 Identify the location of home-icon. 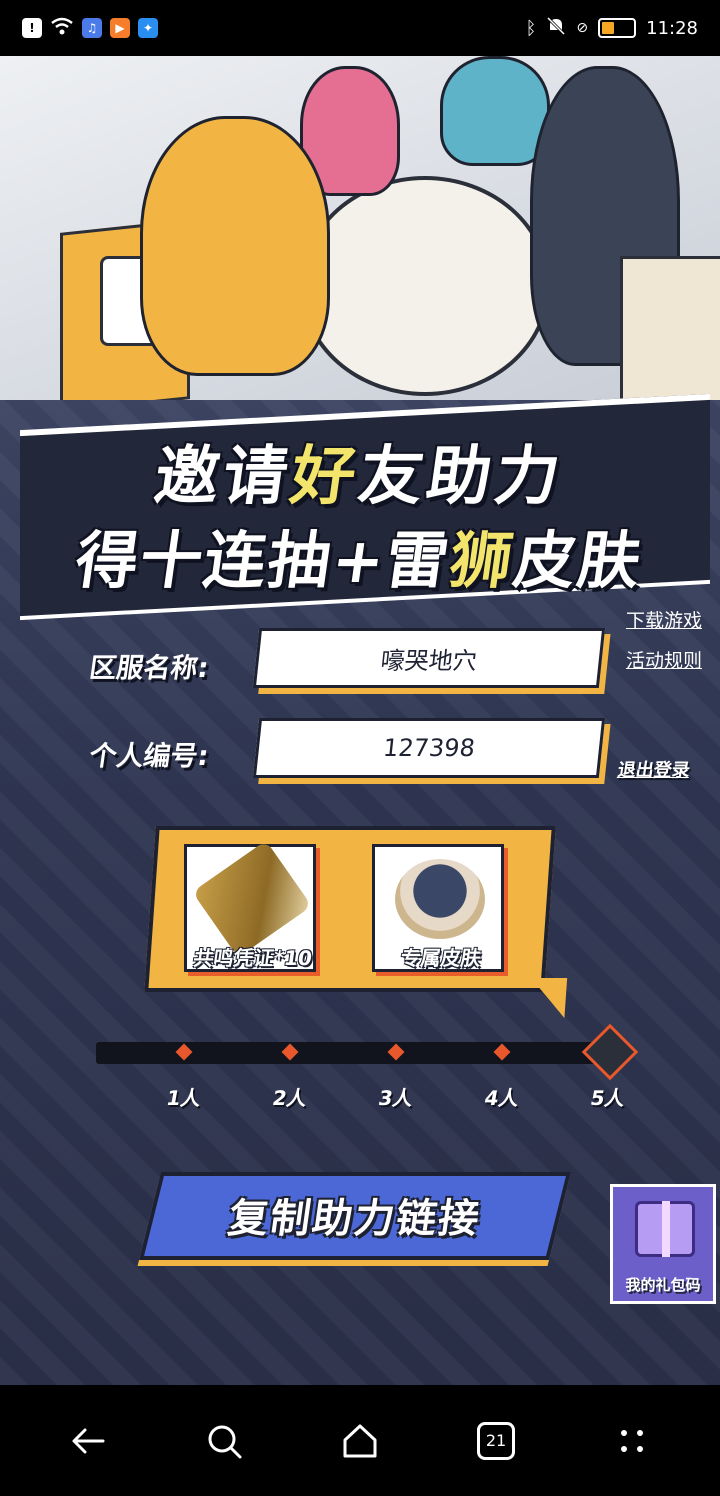
(360, 1440).